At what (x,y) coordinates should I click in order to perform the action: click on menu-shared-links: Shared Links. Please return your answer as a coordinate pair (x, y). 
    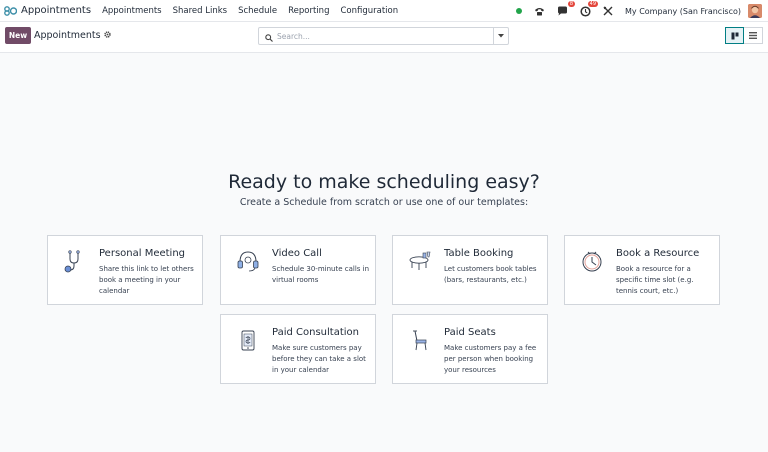
    Looking at the image, I should click on (200, 11).